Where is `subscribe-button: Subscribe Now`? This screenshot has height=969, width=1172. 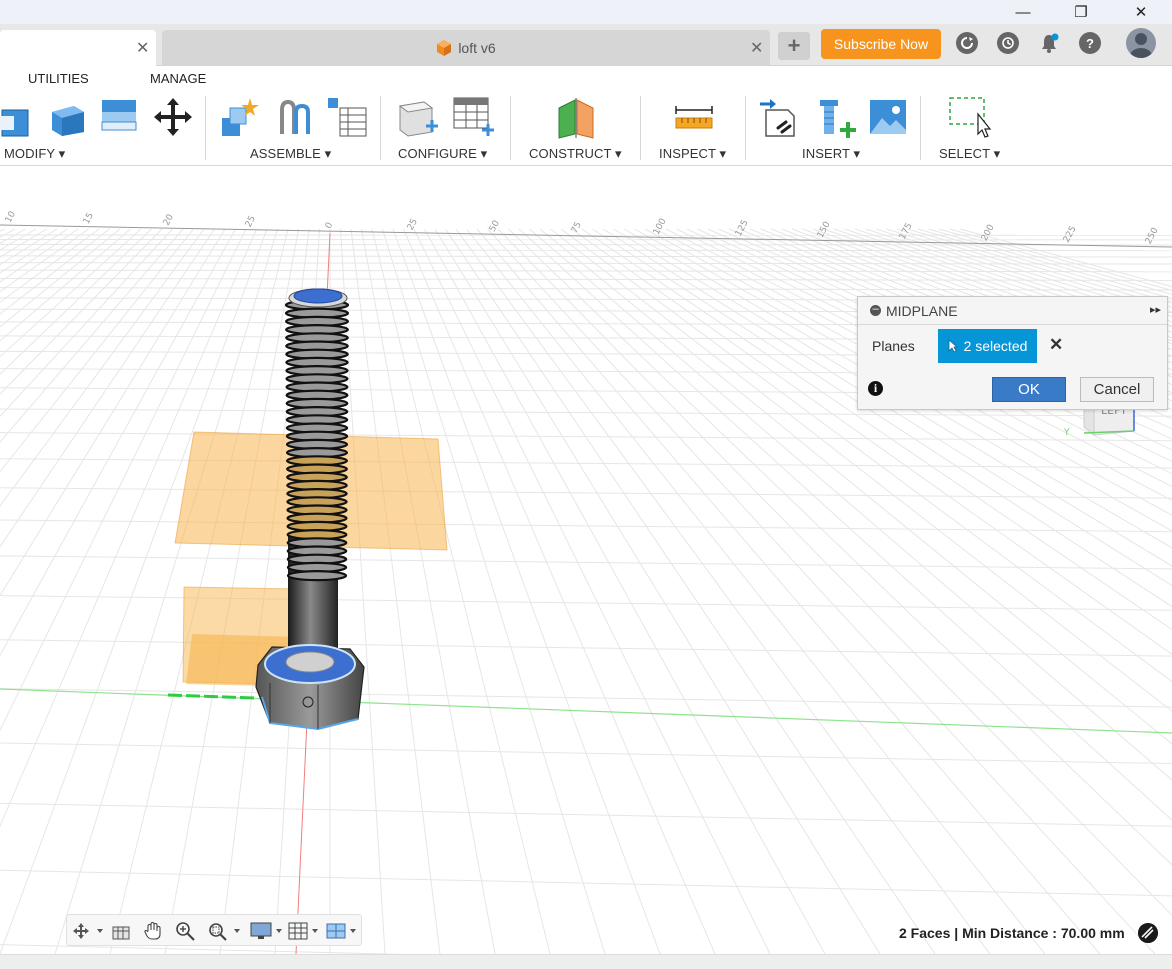
subscribe-button: Subscribe Now is located at coordinates (881, 44).